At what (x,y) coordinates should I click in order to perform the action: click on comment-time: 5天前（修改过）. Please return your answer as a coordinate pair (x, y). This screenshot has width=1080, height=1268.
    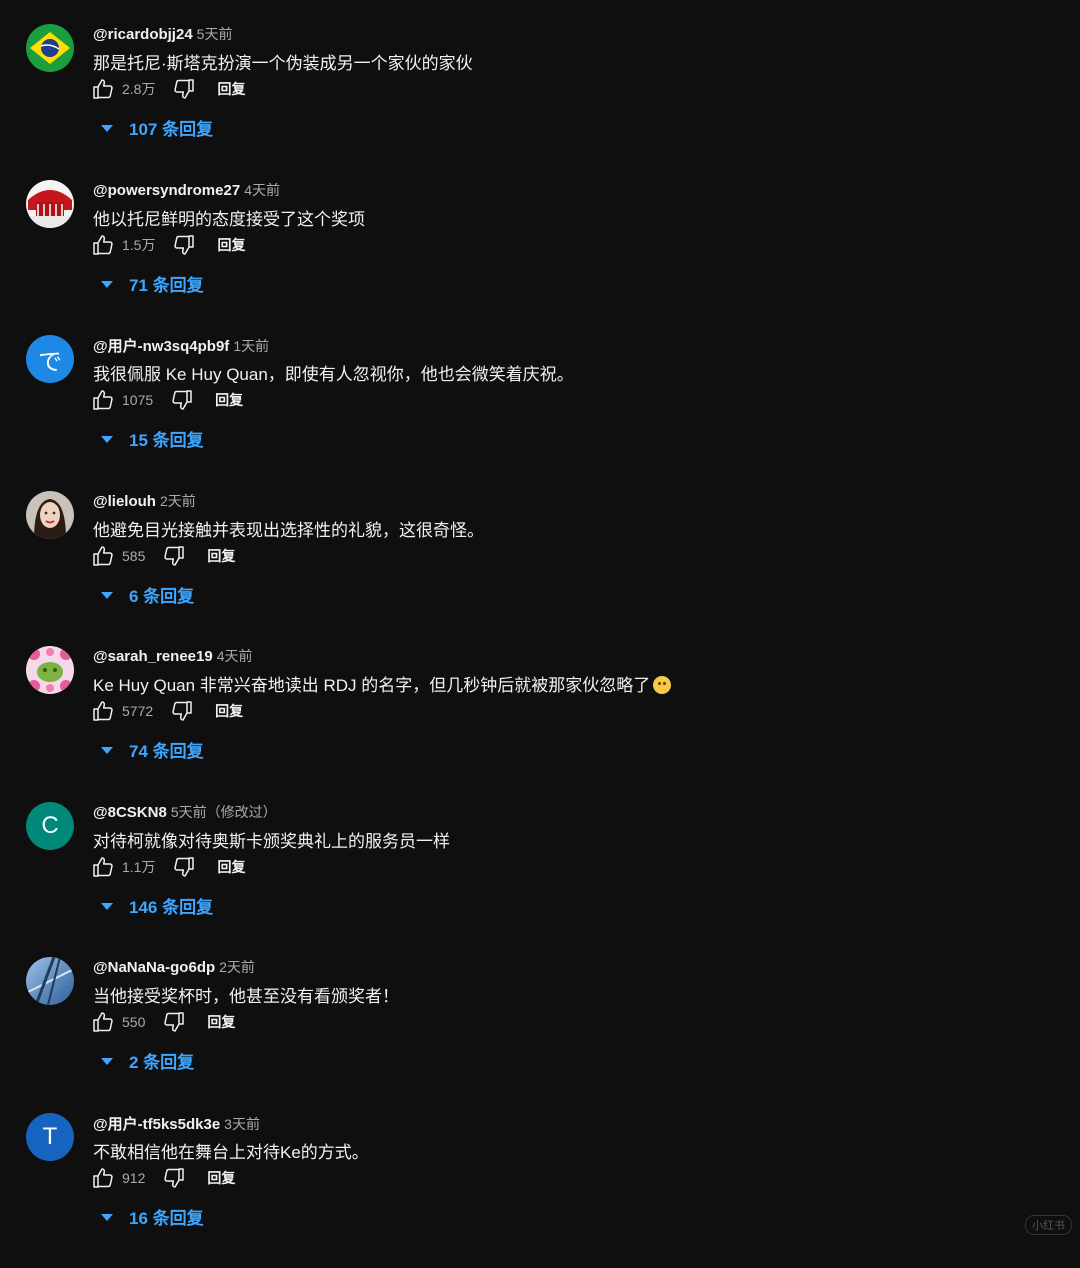
    Looking at the image, I should click on (224, 812).